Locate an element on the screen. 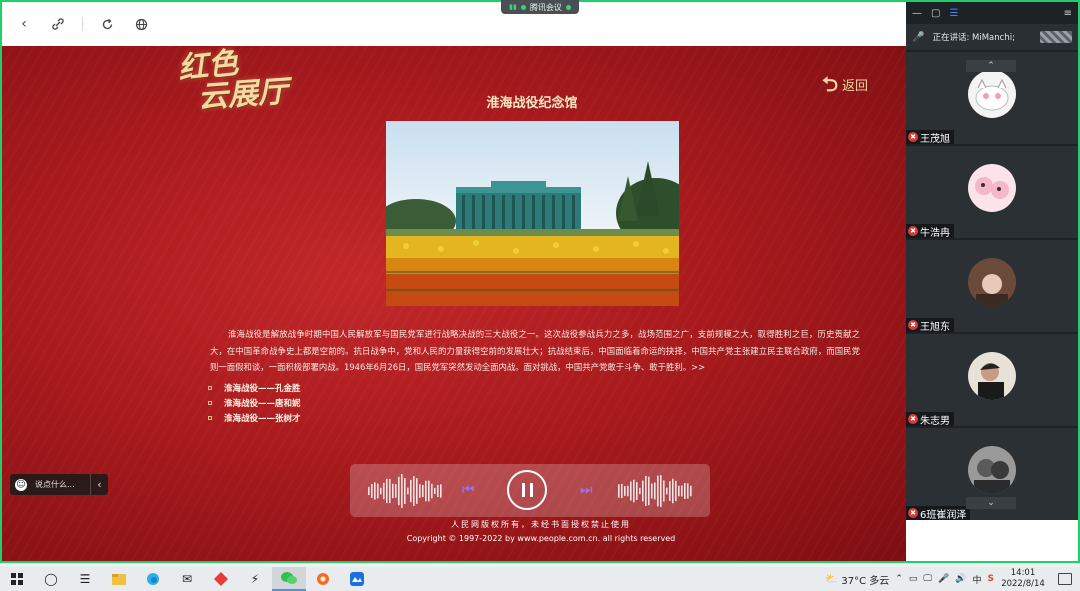 The image size is (1080, 591). comment-input: ☺ 说点什么... ‹ is located at coordinates (59, 484).